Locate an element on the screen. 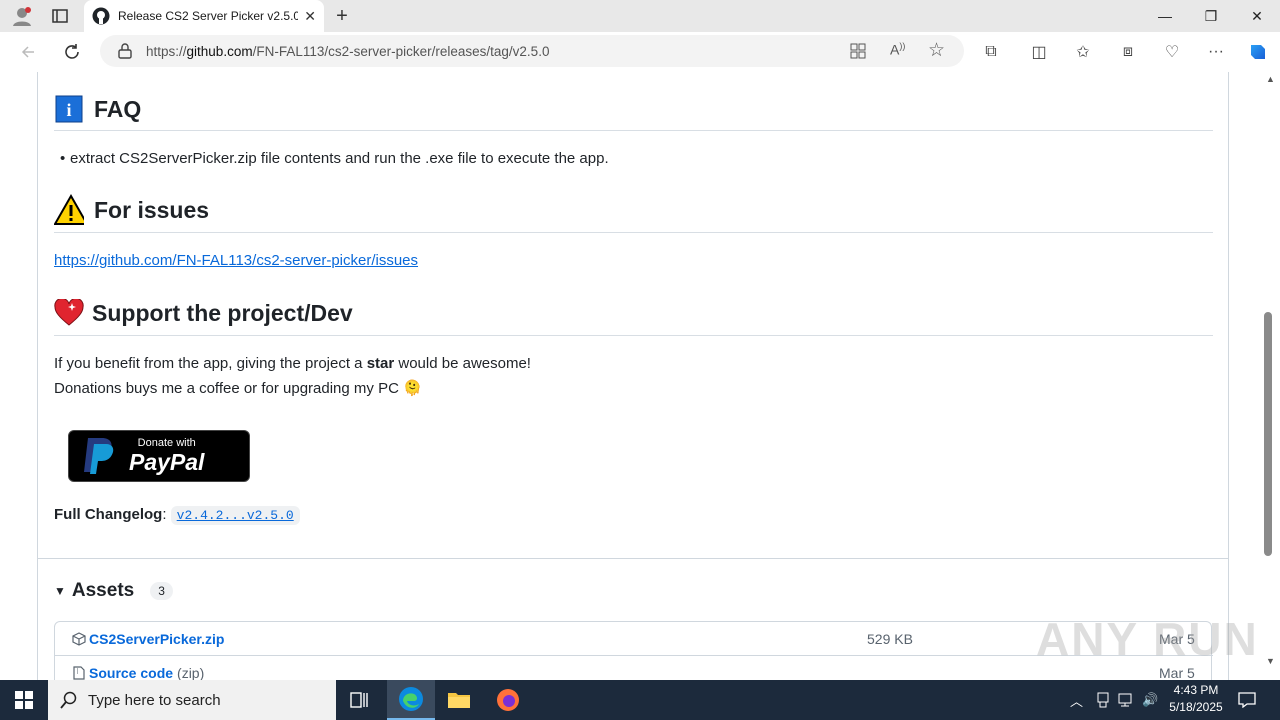  tab-close-icon: ✕ is located at coordinates (310, 16).